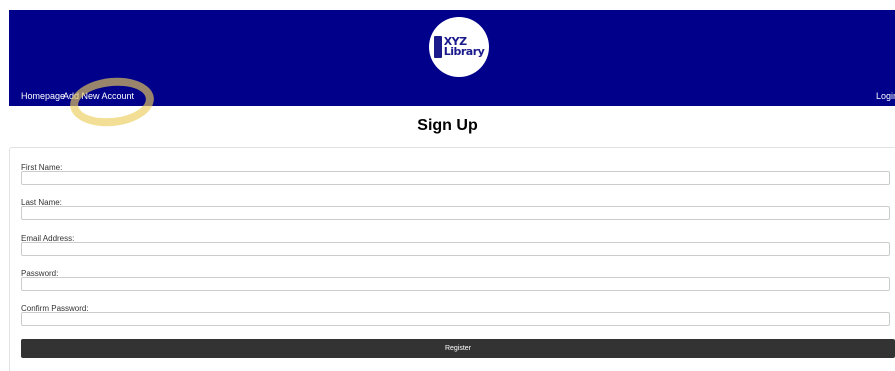 The width and height of the screenshot is (895, 371). Describe the element at coordinates (43, 96) in the screenshot. I see `nav-homepage-link: Homepage` at that location.